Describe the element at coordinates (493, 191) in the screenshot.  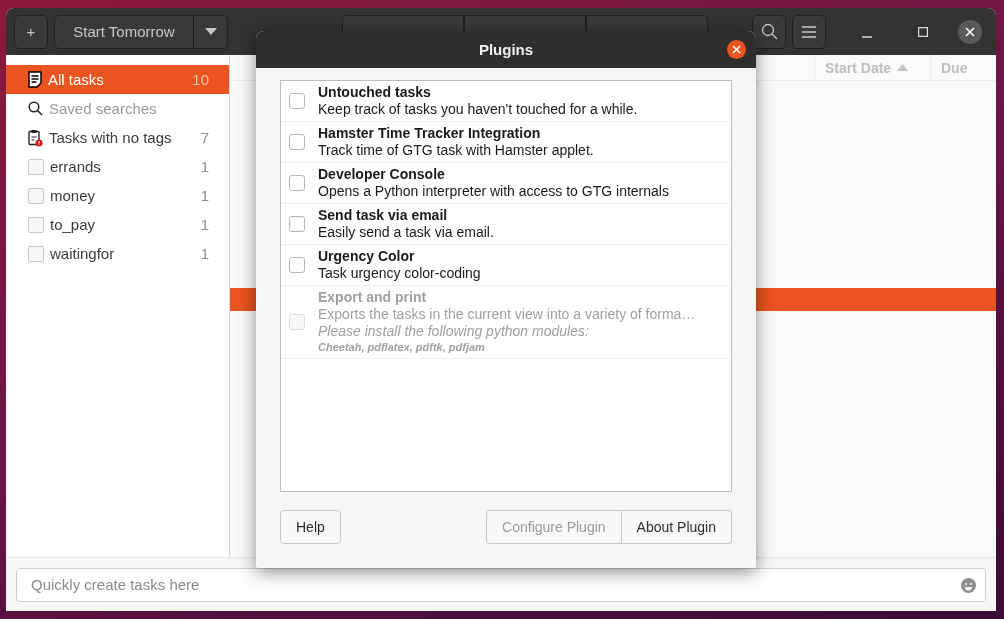
I see `plugin-description: Opens a Python interpreter with access to GTG internals` at that location.